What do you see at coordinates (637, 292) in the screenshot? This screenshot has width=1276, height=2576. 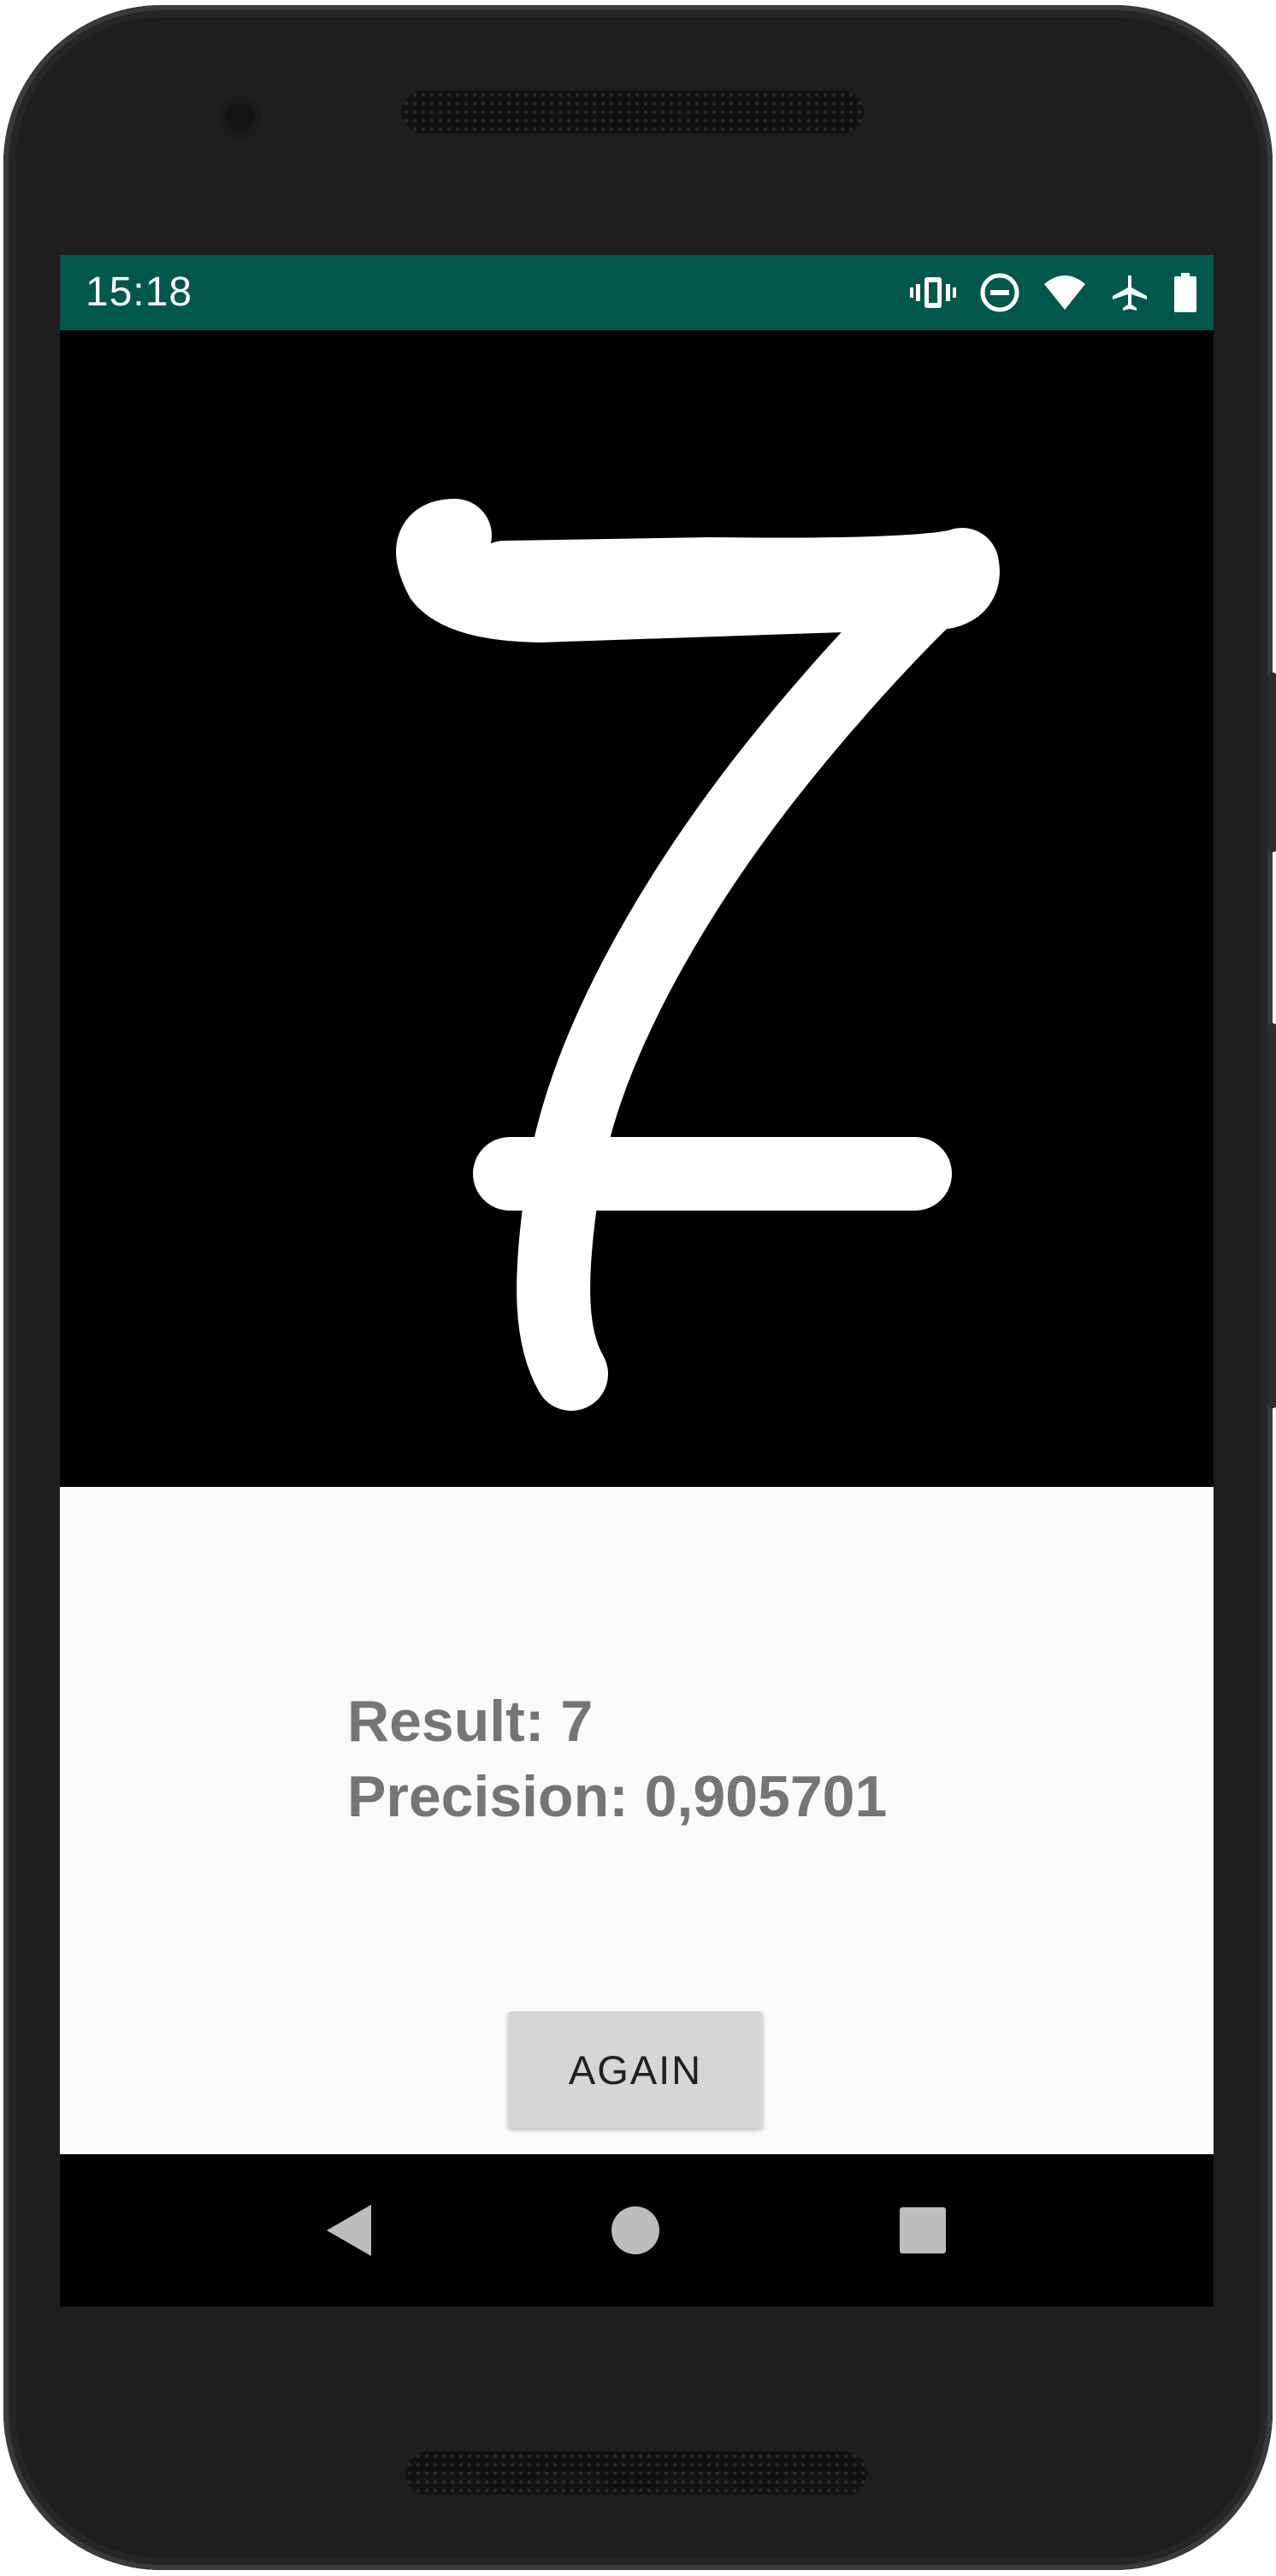 I see `status-bar: 15:18` at bounding box center [637, 292].